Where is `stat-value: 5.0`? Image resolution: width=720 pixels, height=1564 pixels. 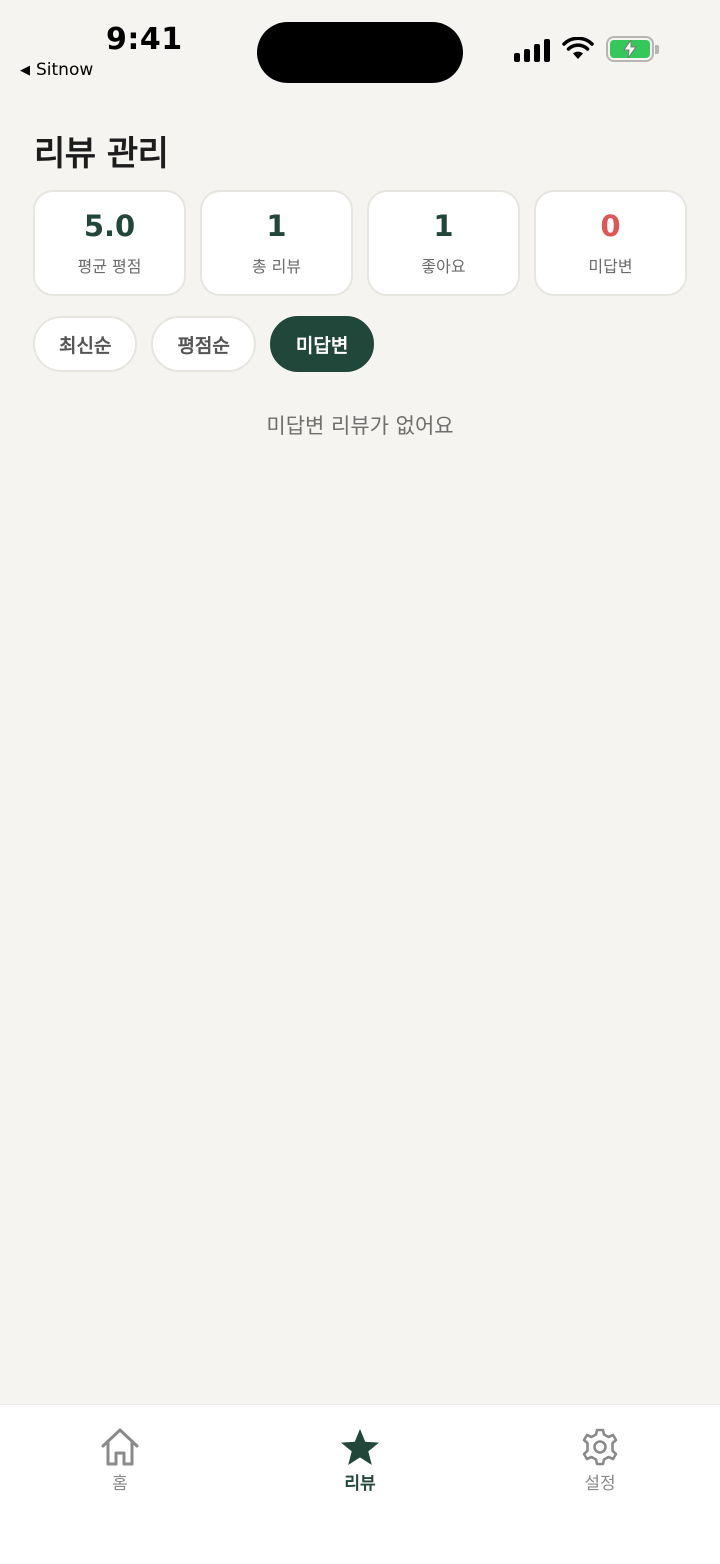 stat-value: 5.0 is located at coordinates (109, 225).